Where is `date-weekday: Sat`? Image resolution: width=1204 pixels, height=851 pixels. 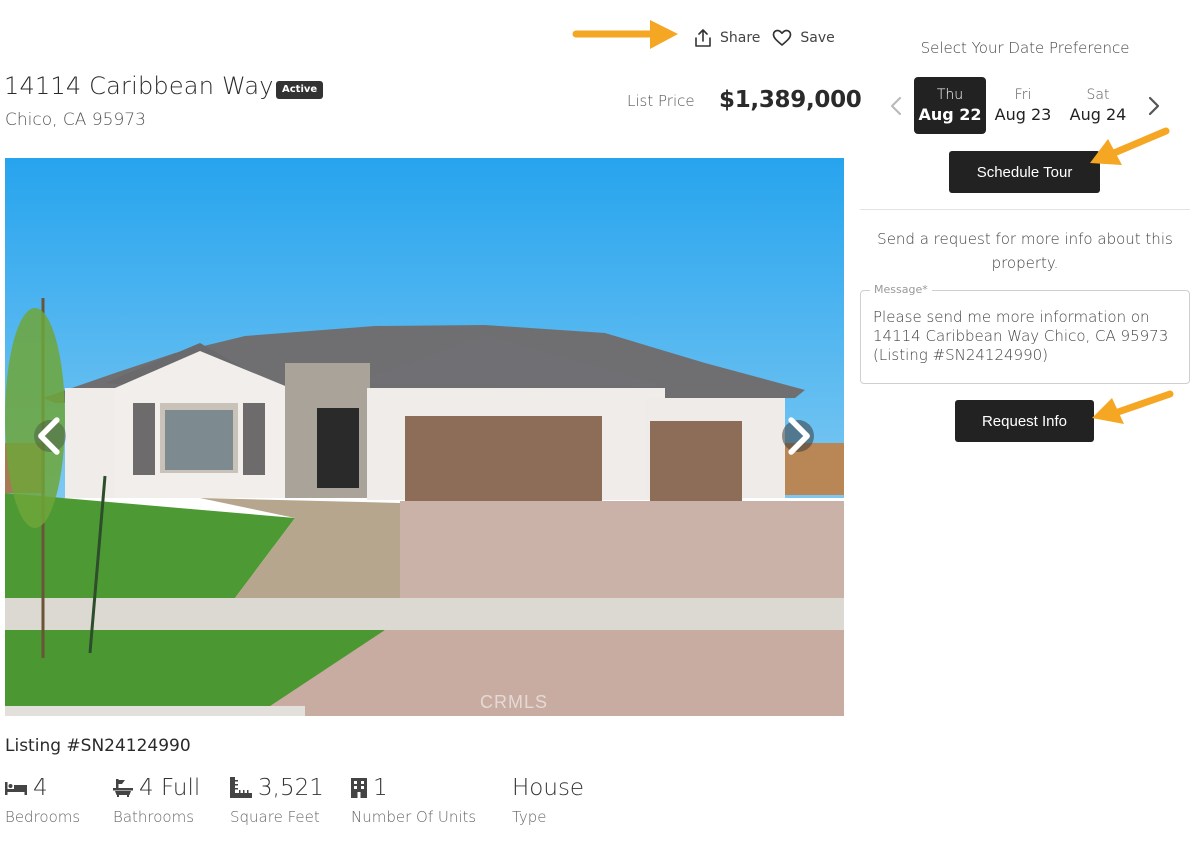
date-weekday: Sat is located at coordinates (1098, 95).